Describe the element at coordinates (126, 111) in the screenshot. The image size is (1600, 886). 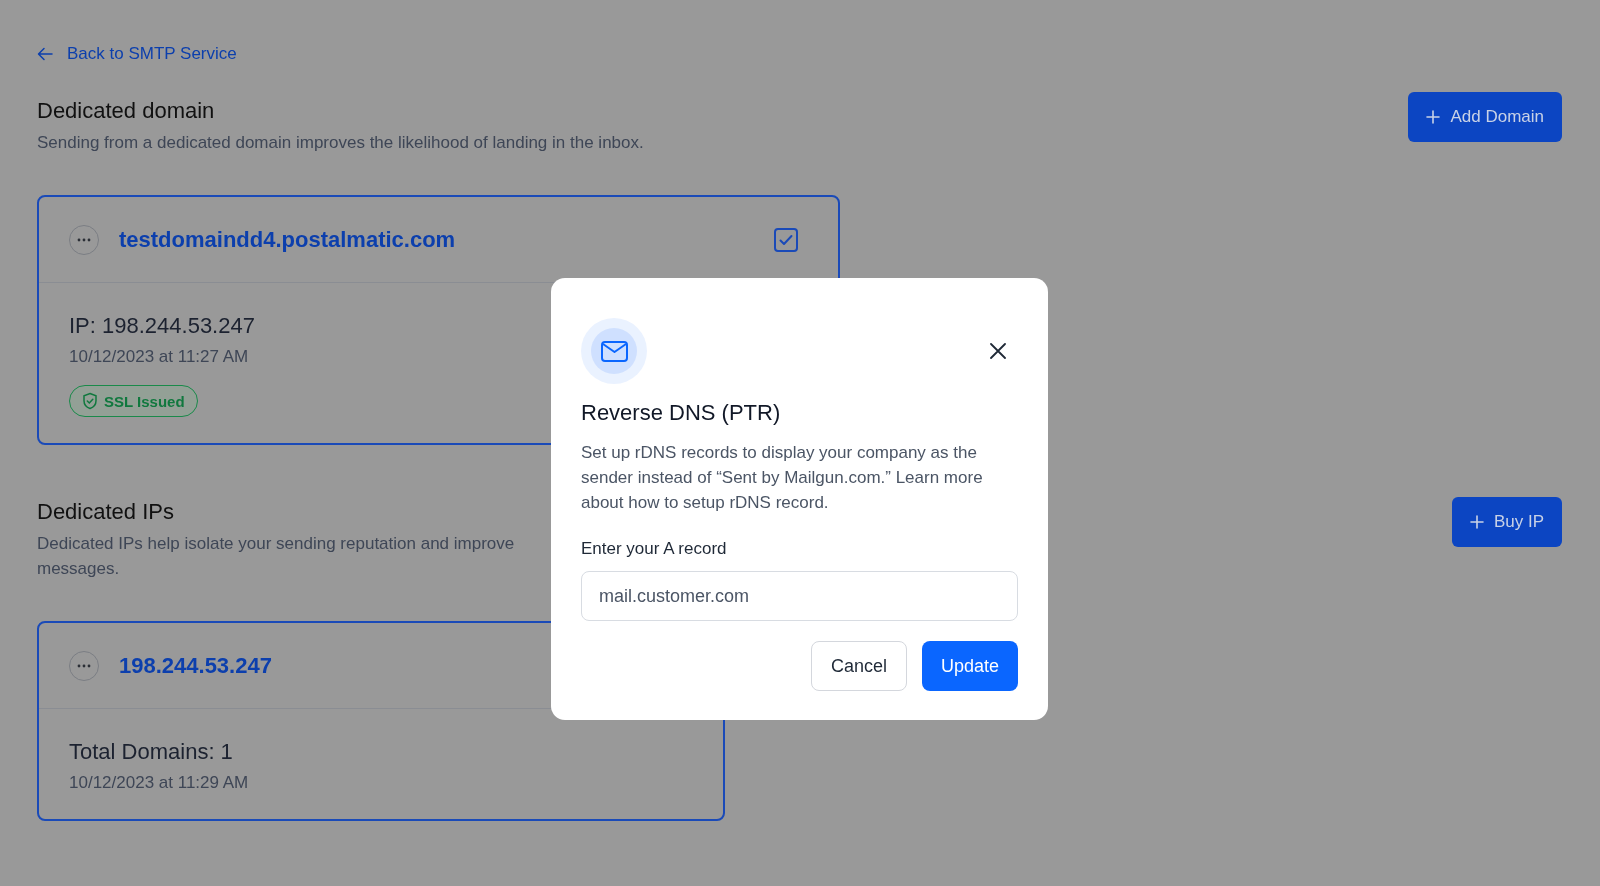
I see `section-heading: Dedicated domain` at that location.